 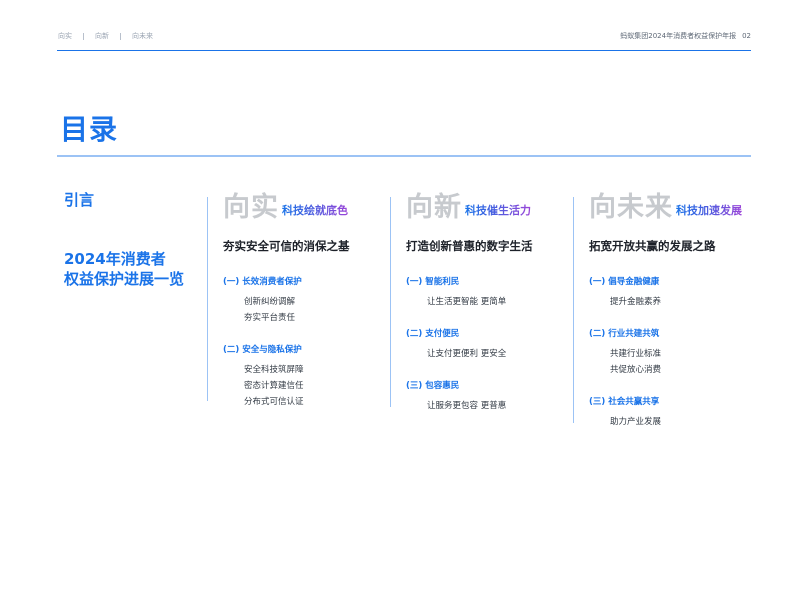 I want to click on section-label: (一) 倡导金融健康, so click(x=624, y=281).